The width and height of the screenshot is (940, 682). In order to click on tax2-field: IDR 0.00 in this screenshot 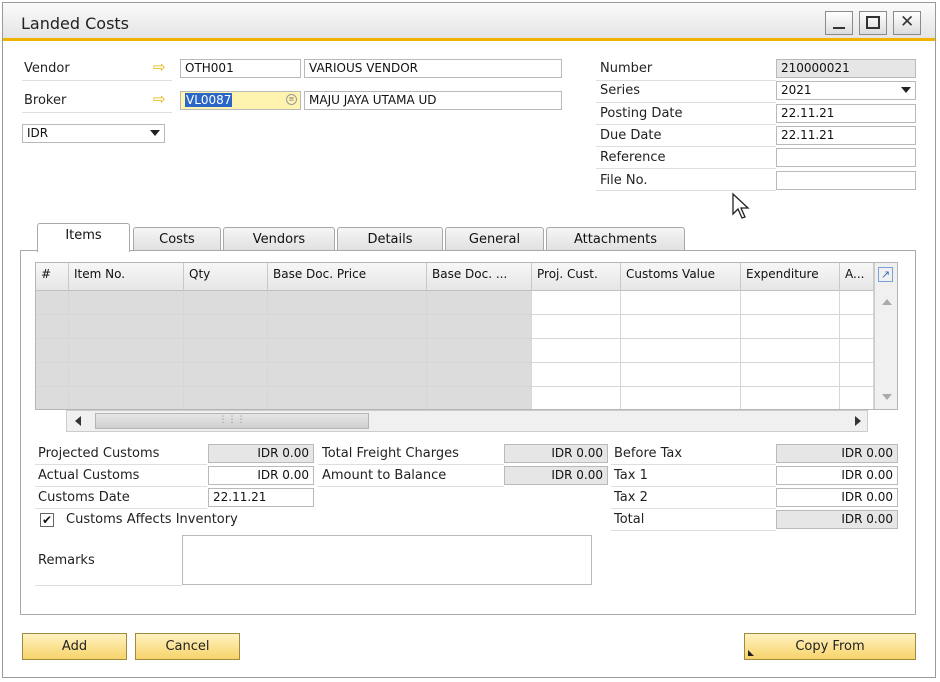, I will do `click(837, 497)`.